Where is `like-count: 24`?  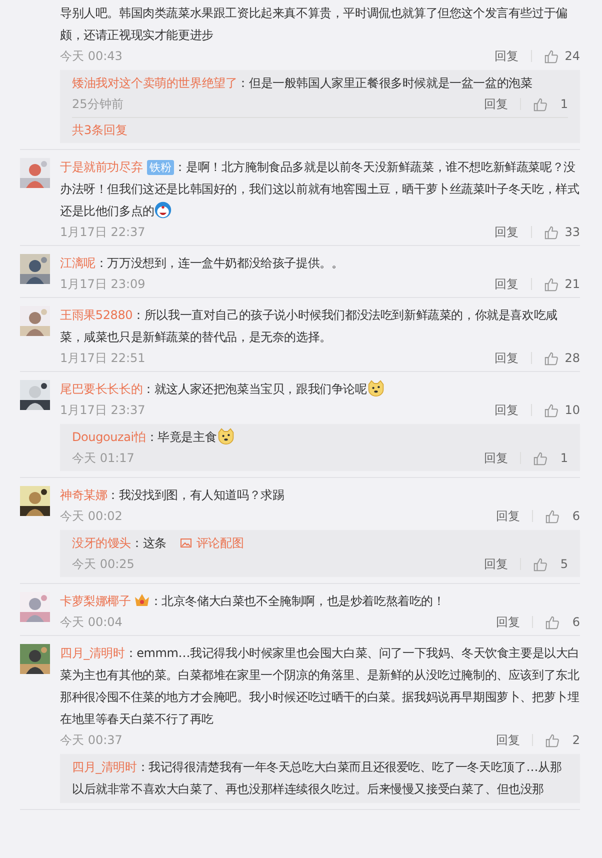
like-count: 24 is located at coordinates (572, 56).